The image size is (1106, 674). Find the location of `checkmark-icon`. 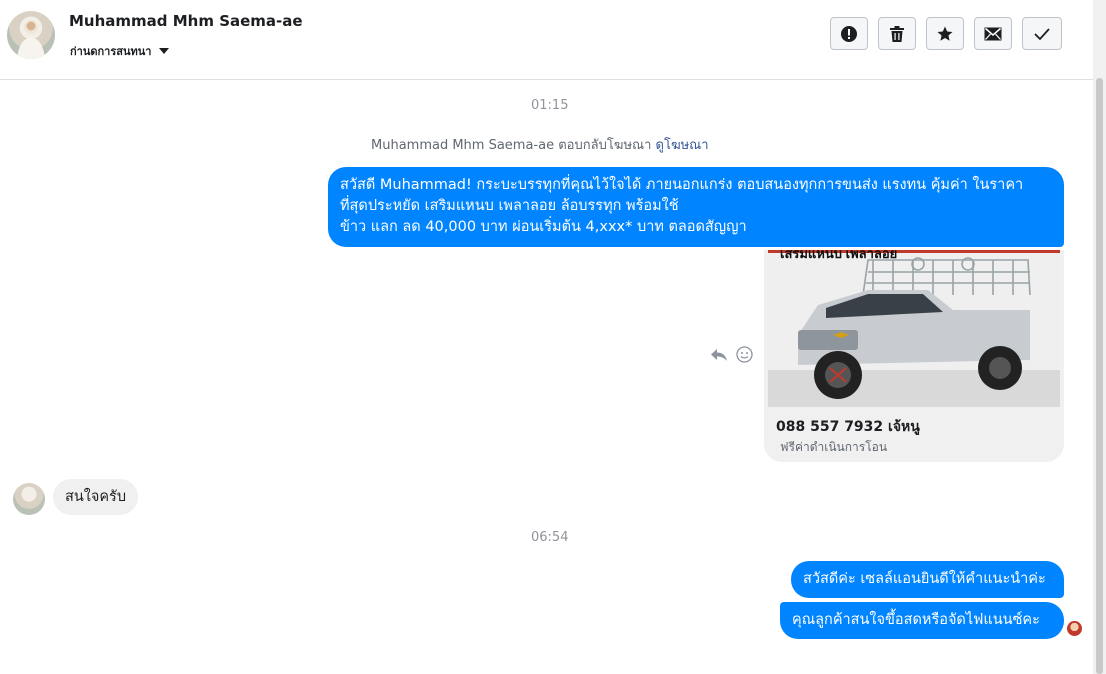

checkmark-icon is located at coordinates (1042, 33).